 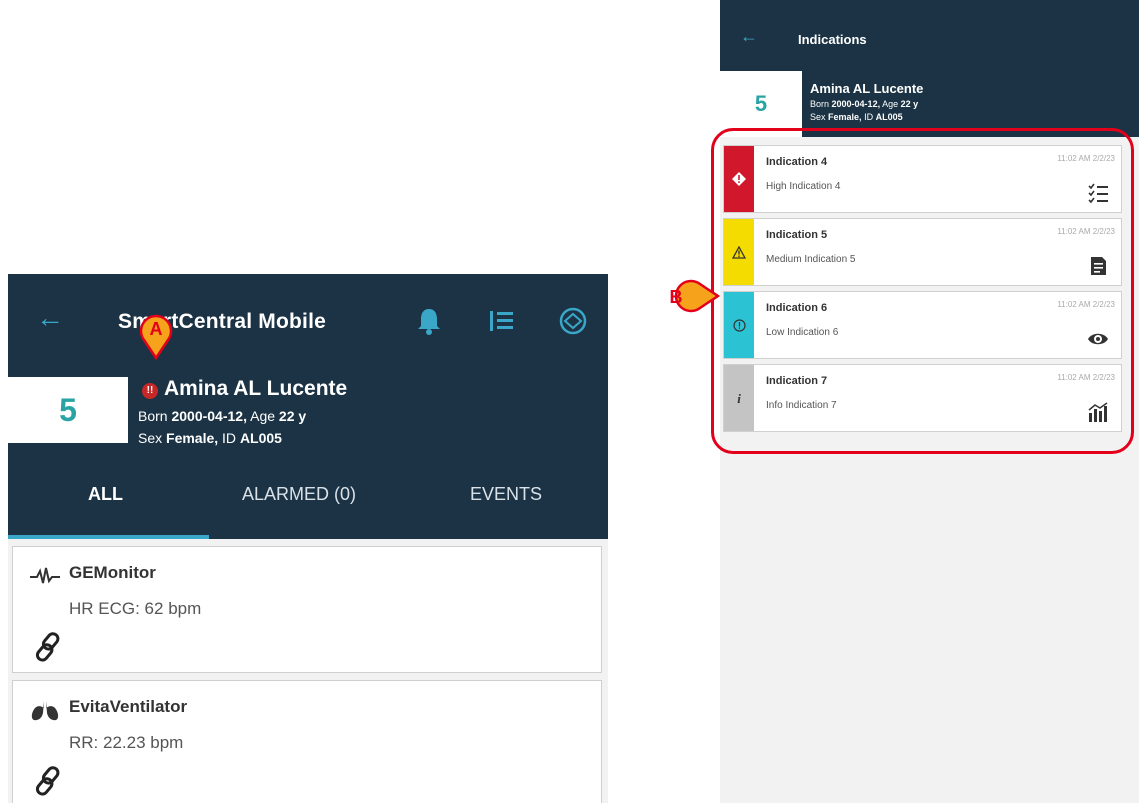 I want to click on bed-box: 5, so click(x=68, y=410).